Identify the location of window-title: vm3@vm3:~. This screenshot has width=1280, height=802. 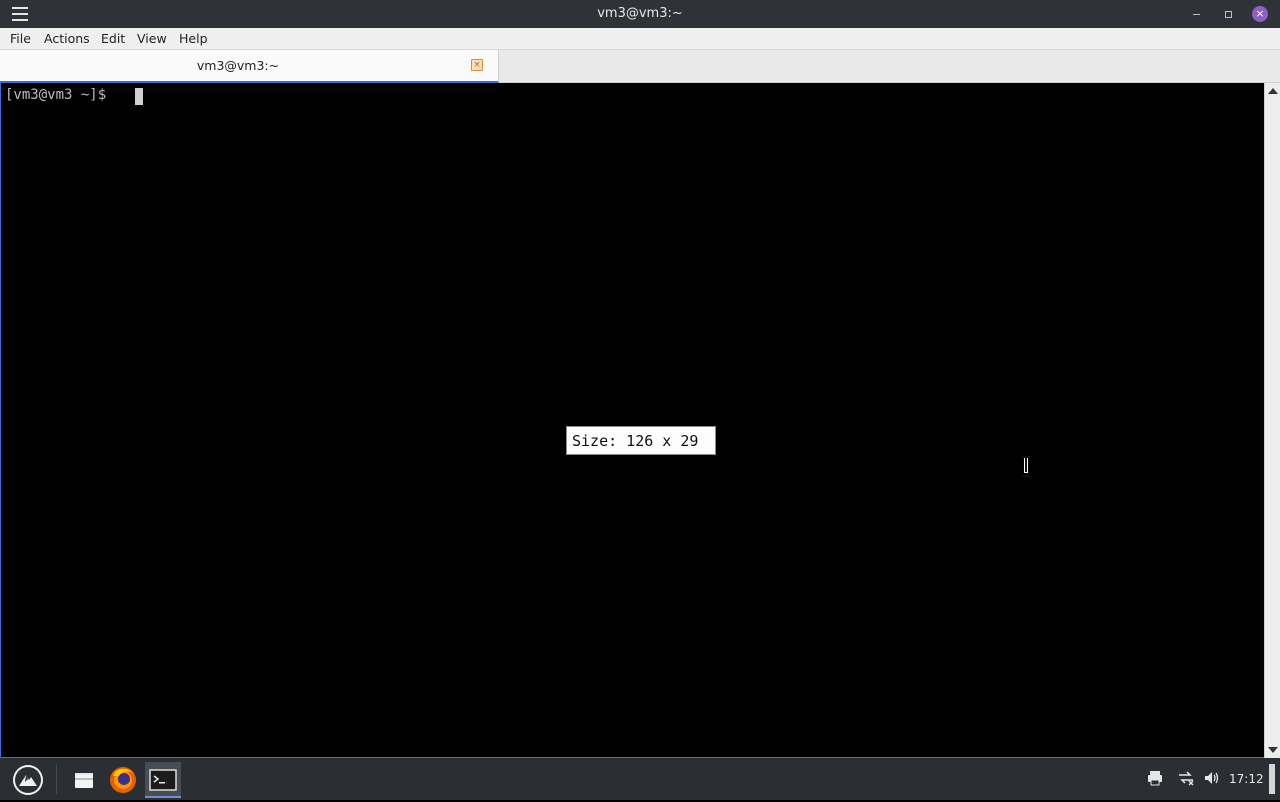
(640, 13).